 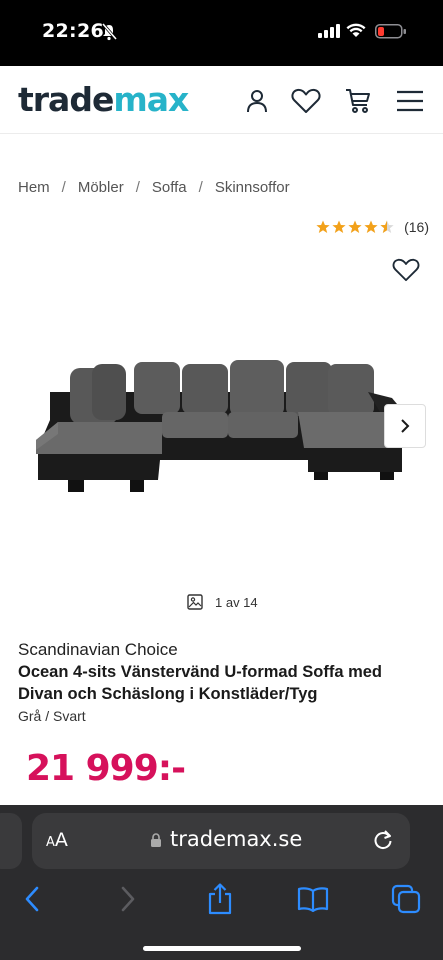 I want to click on previous-tab-preview, so click(x=11, y=841).